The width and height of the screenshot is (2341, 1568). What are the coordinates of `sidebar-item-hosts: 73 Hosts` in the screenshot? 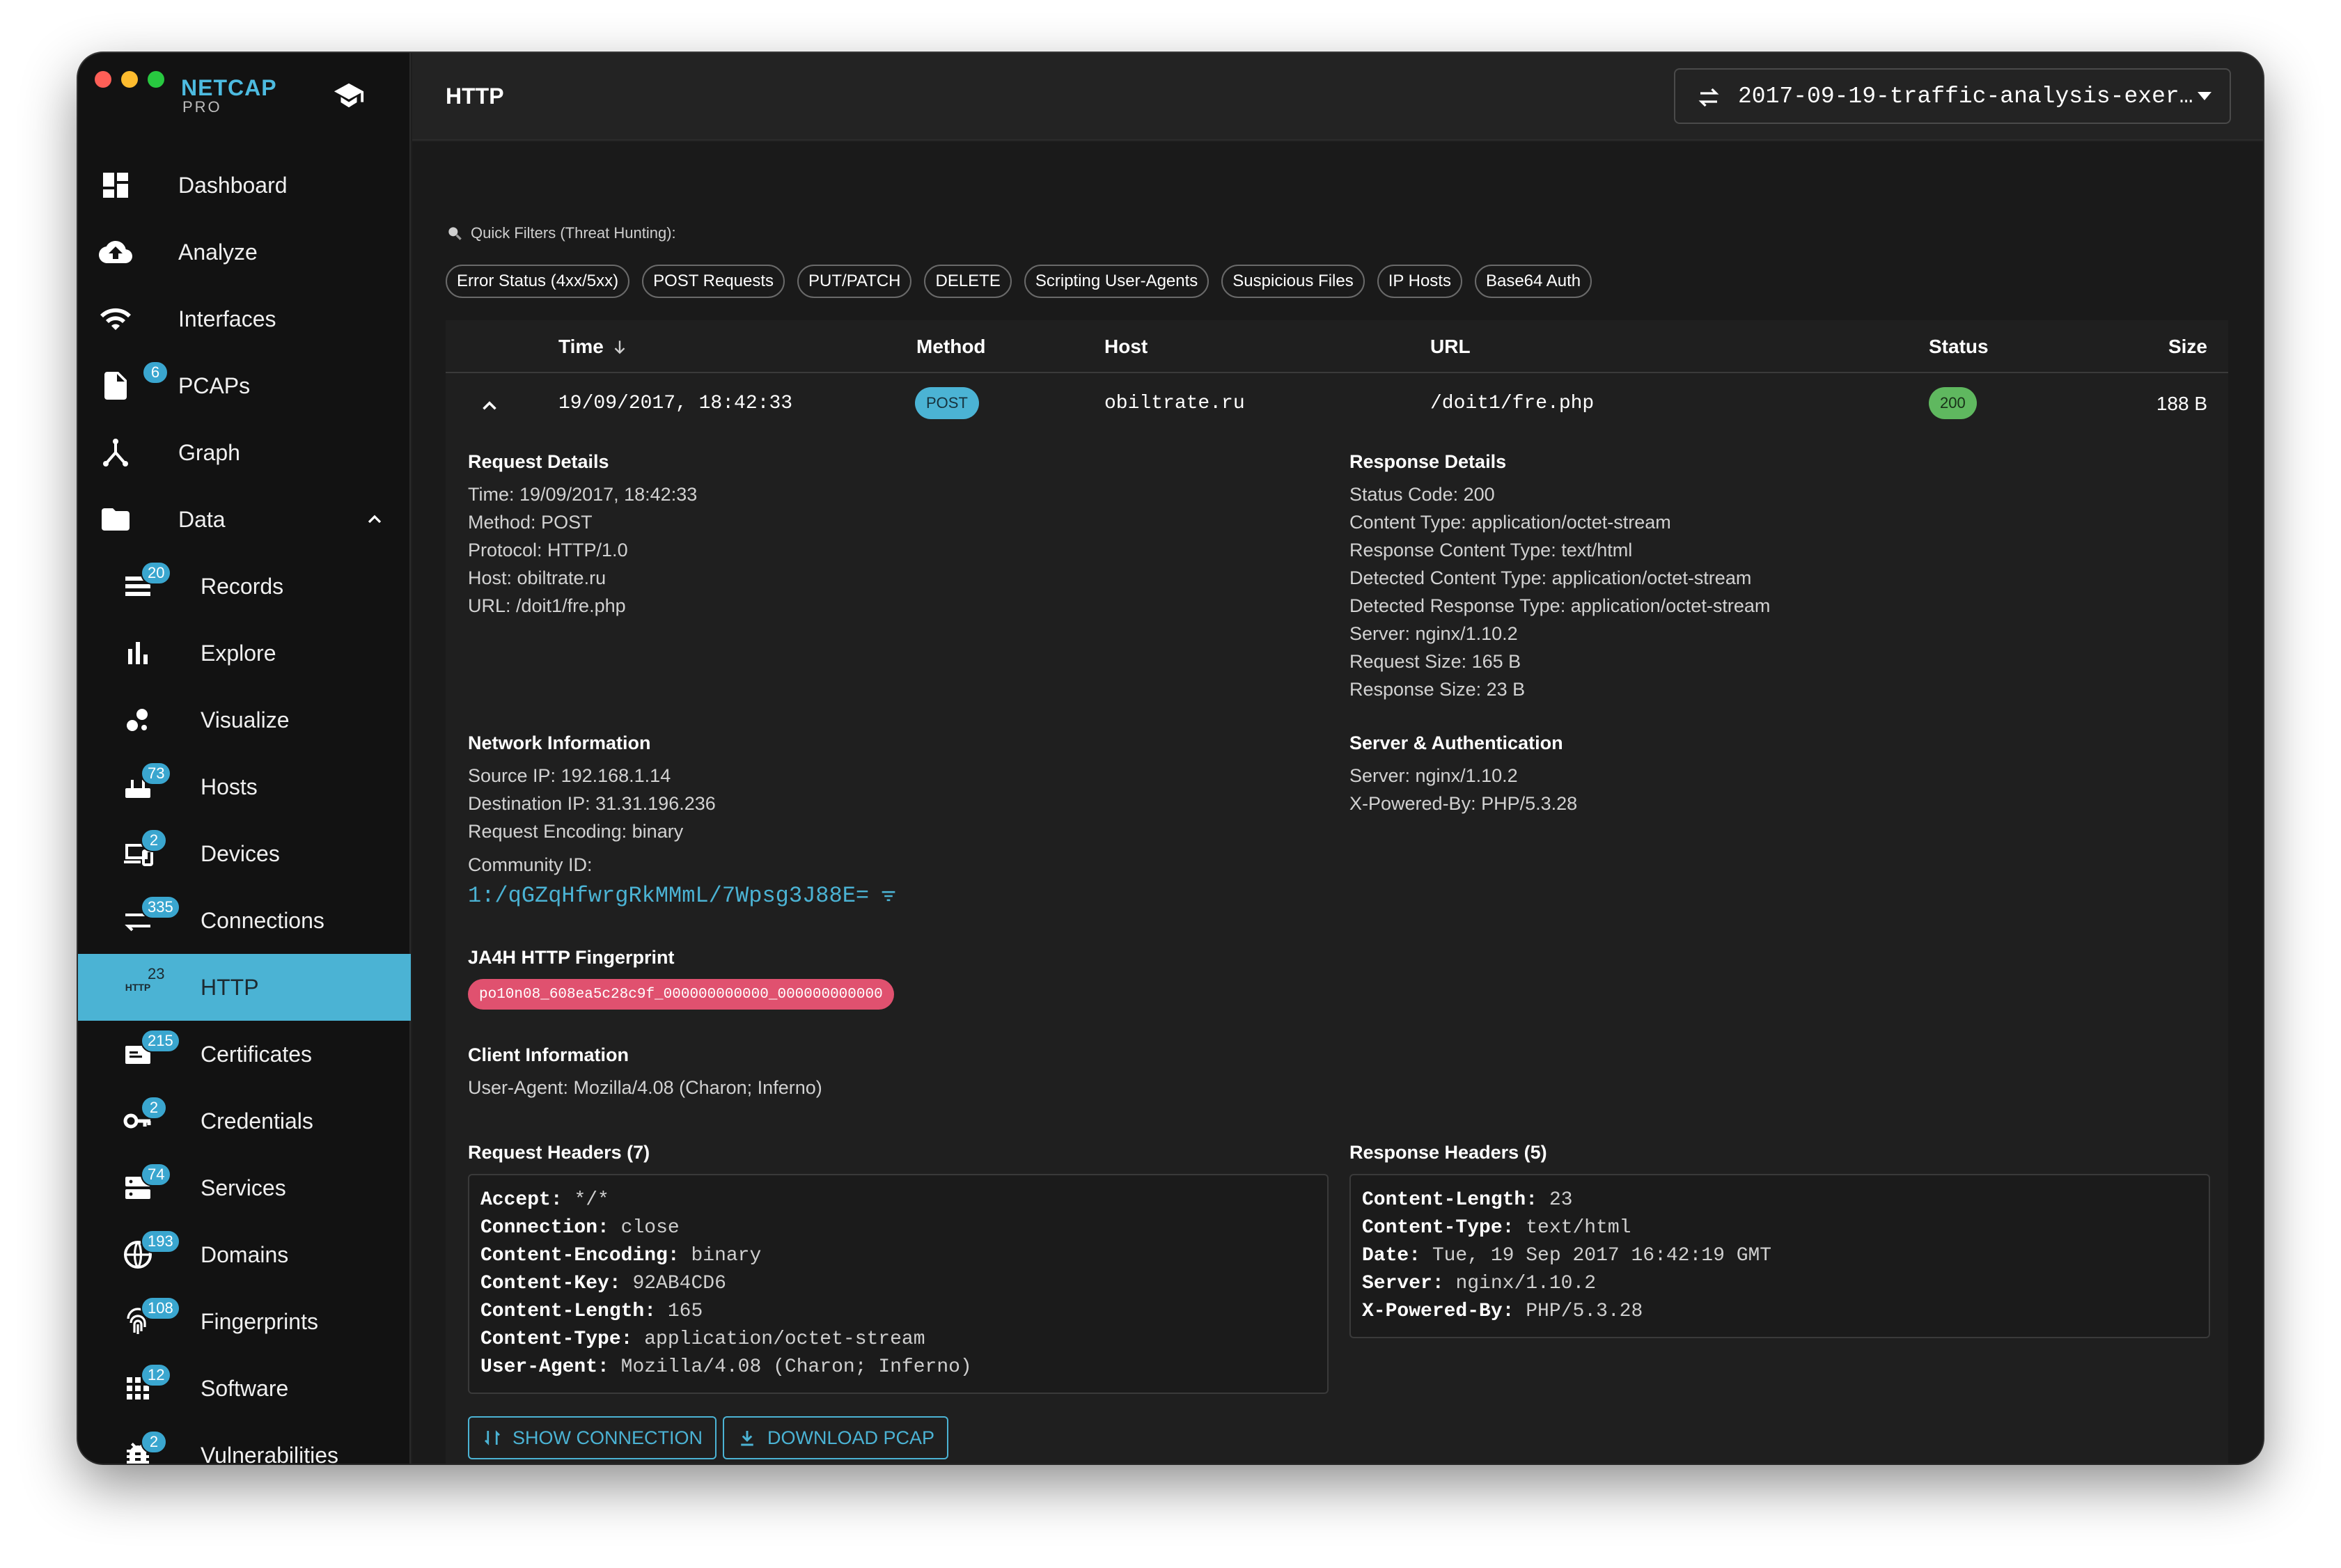 It's located at (245, 786).